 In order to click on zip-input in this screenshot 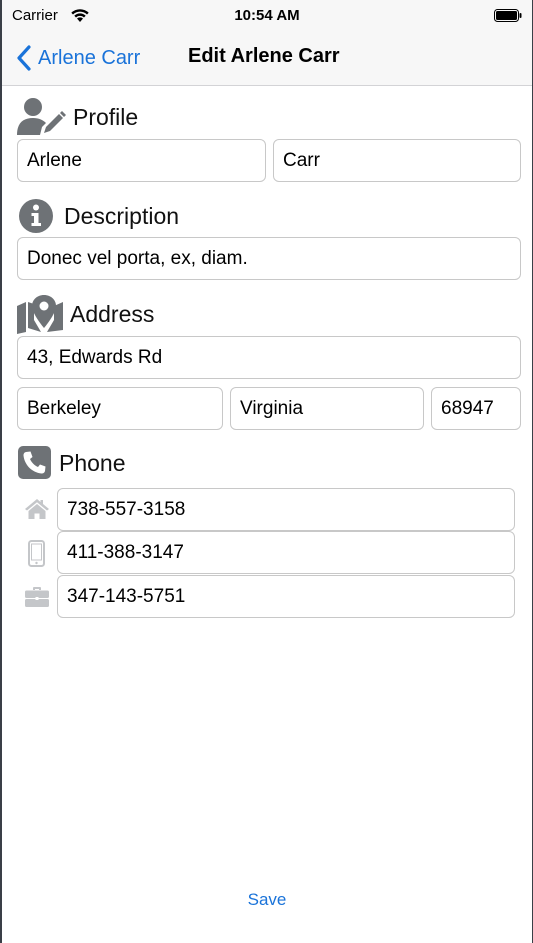, I will do `click(480, 408)`.